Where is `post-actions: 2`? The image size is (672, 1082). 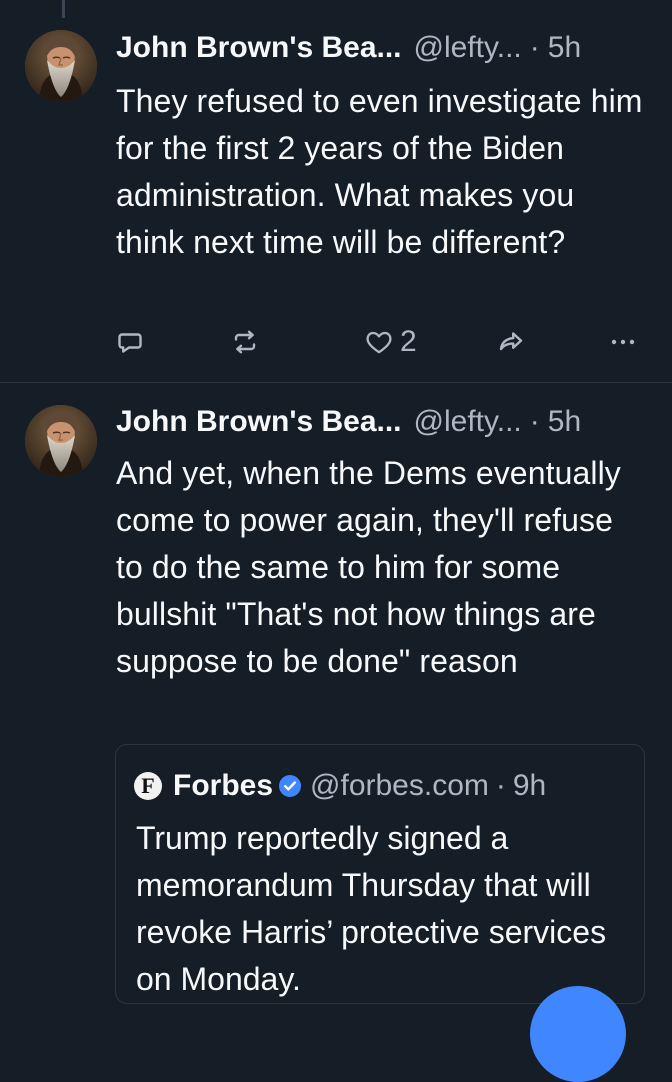
post-actions: 2 is located at coordinates (379, 342).